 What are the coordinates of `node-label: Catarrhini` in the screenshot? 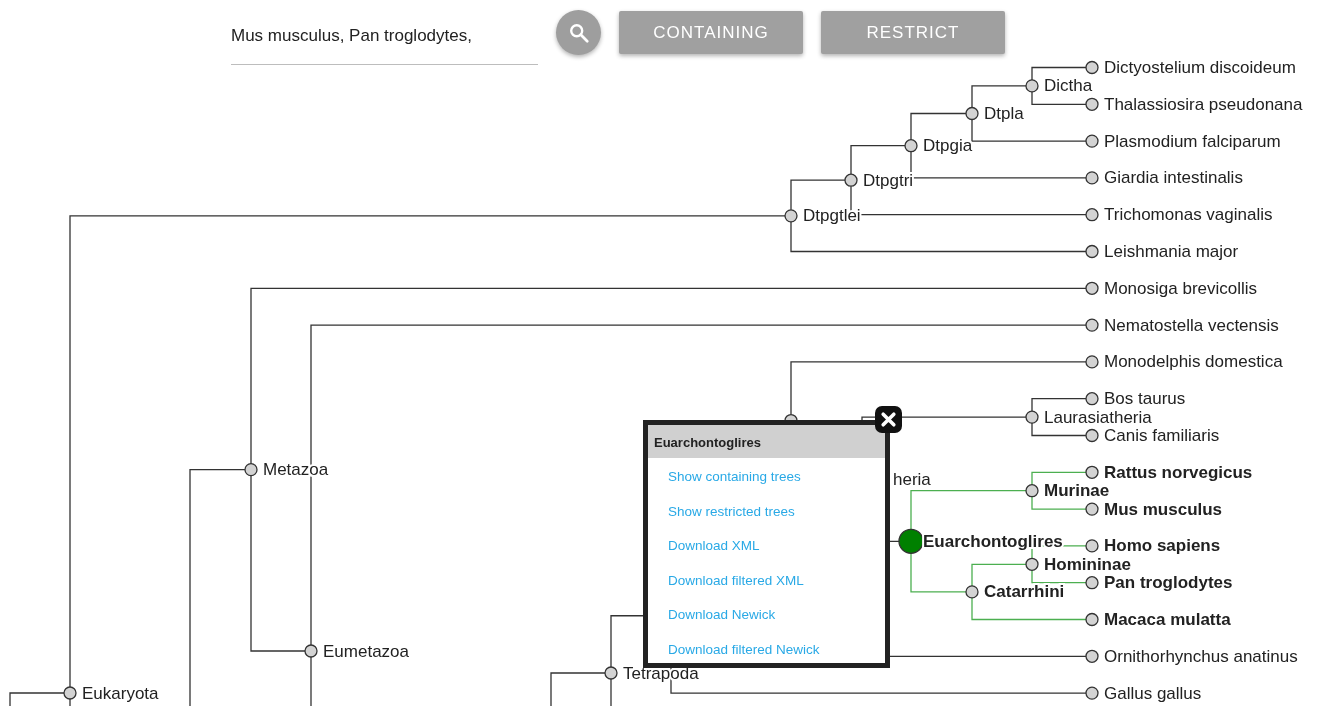 It's located at (1024, 592).